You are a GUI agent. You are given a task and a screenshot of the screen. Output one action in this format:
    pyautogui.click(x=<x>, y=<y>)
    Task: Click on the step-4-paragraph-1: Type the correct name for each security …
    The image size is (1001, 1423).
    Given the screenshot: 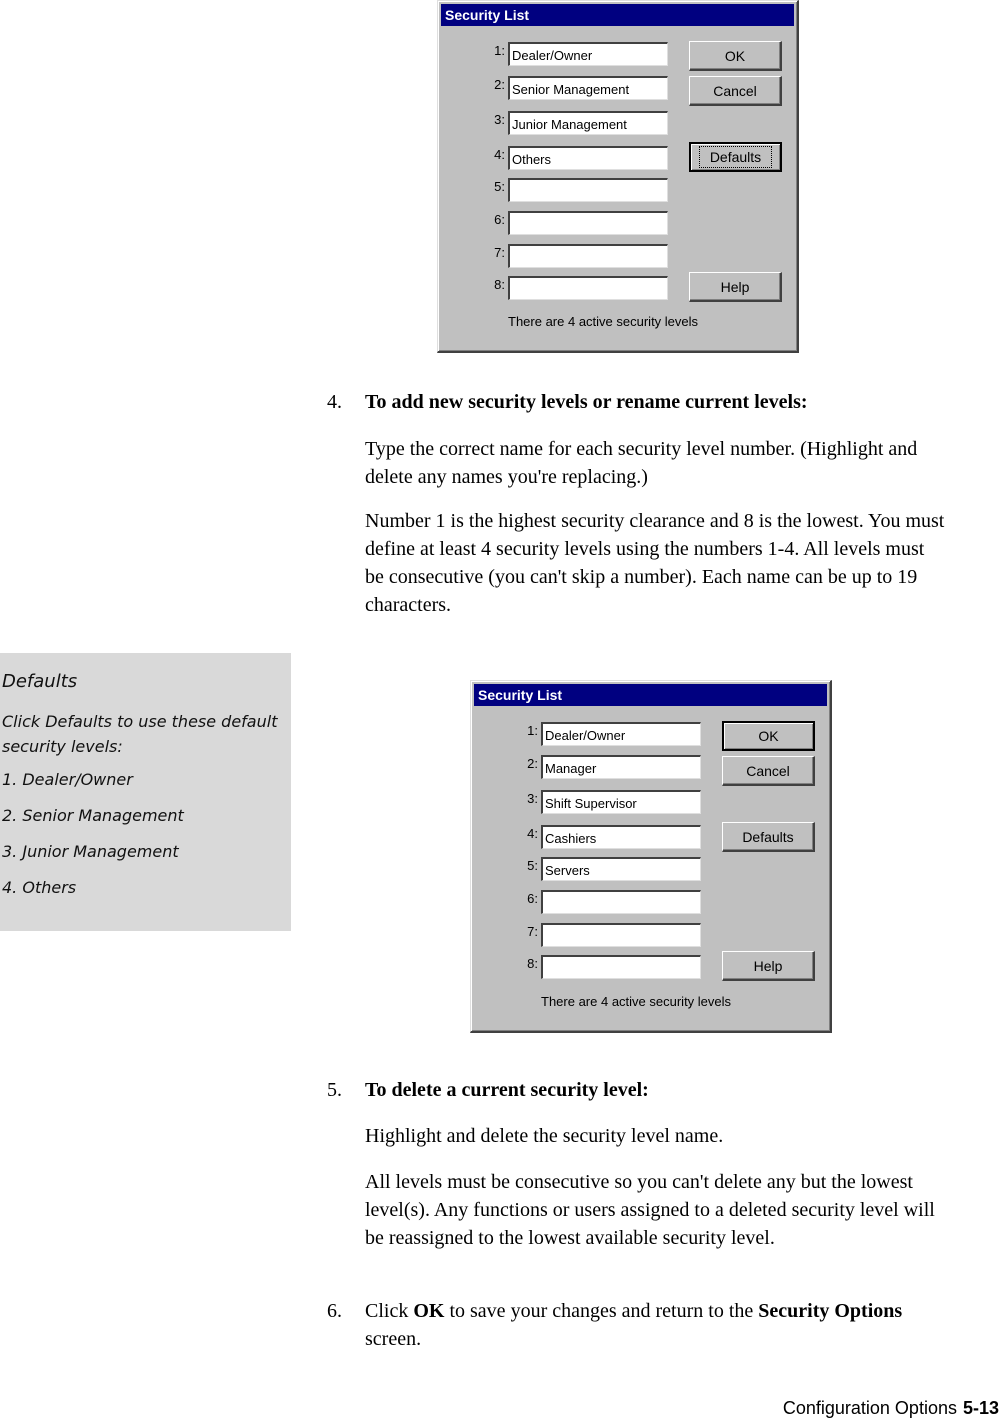 What is the action you would take?
    pyautogui.click(x=641, y=463)
    